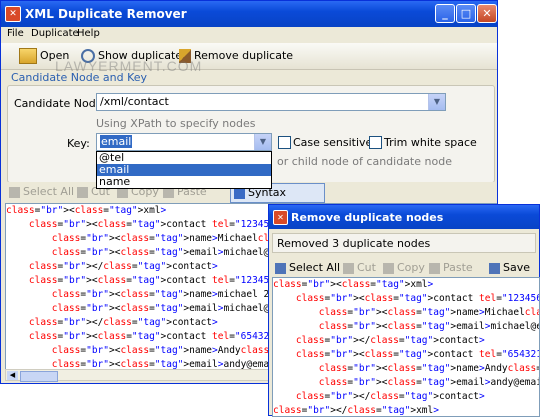  I want to click on title-bar: ✕ XML Duplicate Remover _ □ ✕, so click(249, 14).